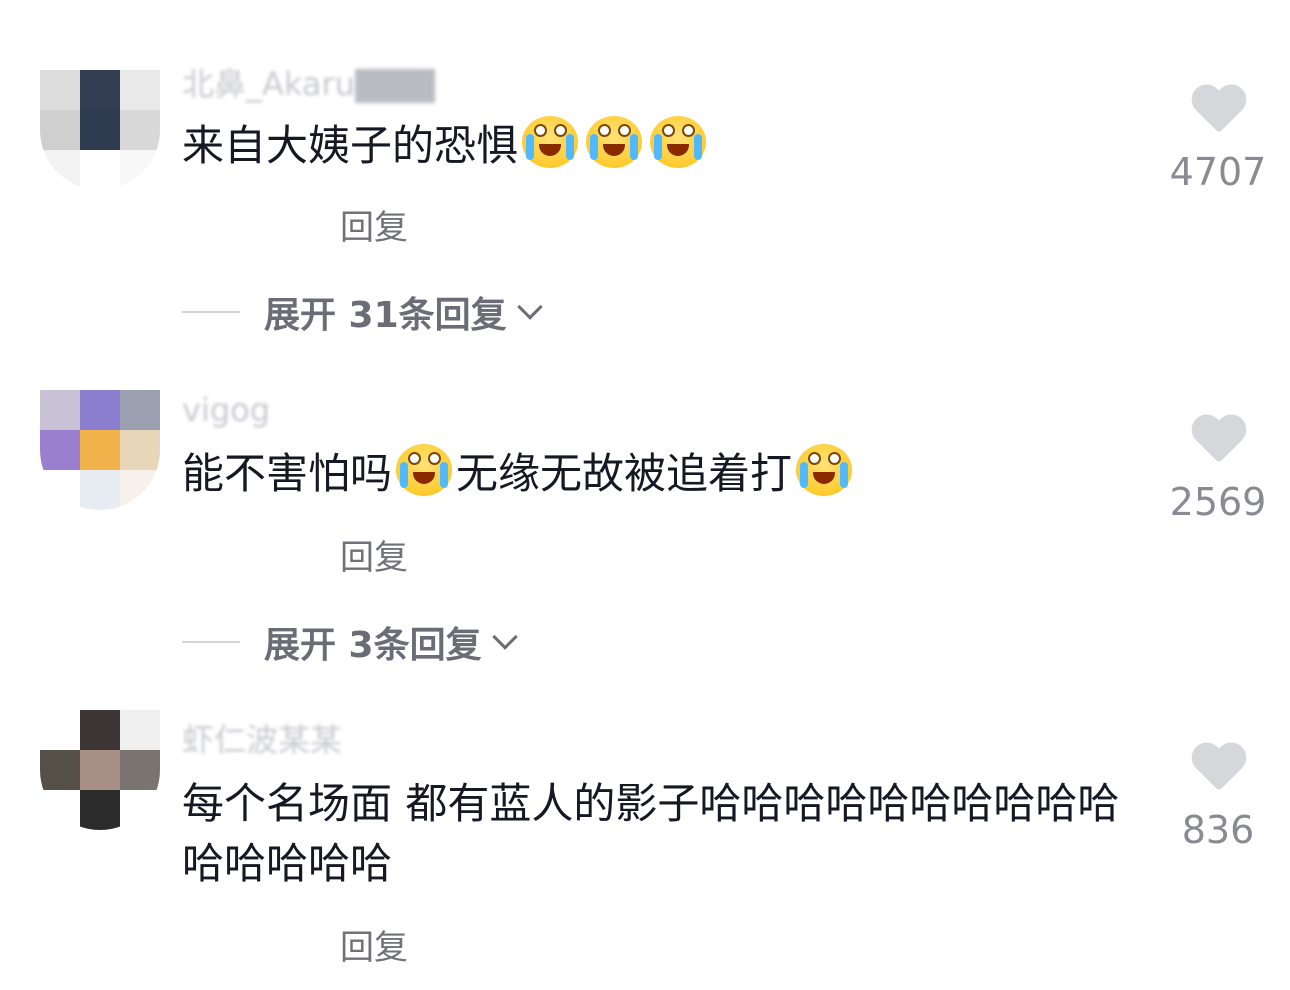 The image size is (1290, 990). Describe the element at coordinates (657, 474) in the screenshot. I see `comment-text: 能不害怕吗 无缘无故被追着打` at that location.